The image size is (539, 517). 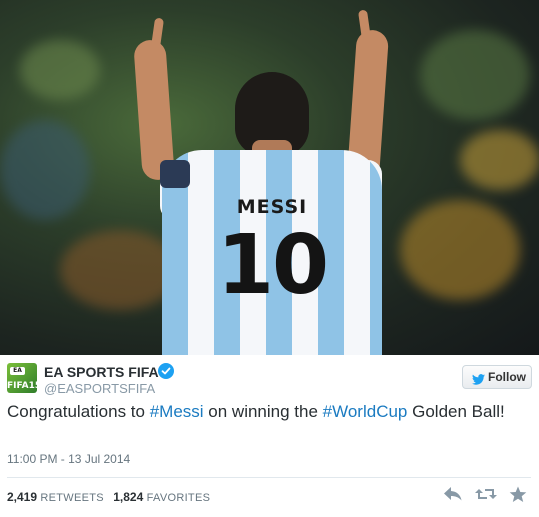 What do you see at coordinates (177, 411) in the screenshot?
I see `hashtag-link: #Messi` at bounding box center [177, 411].